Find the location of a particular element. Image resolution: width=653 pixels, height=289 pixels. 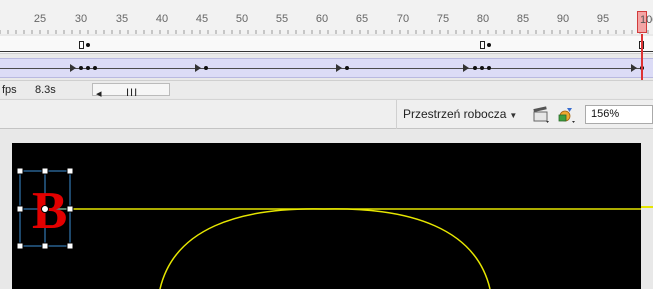

motion-guide-offstage is located at coordinates (647, 207).